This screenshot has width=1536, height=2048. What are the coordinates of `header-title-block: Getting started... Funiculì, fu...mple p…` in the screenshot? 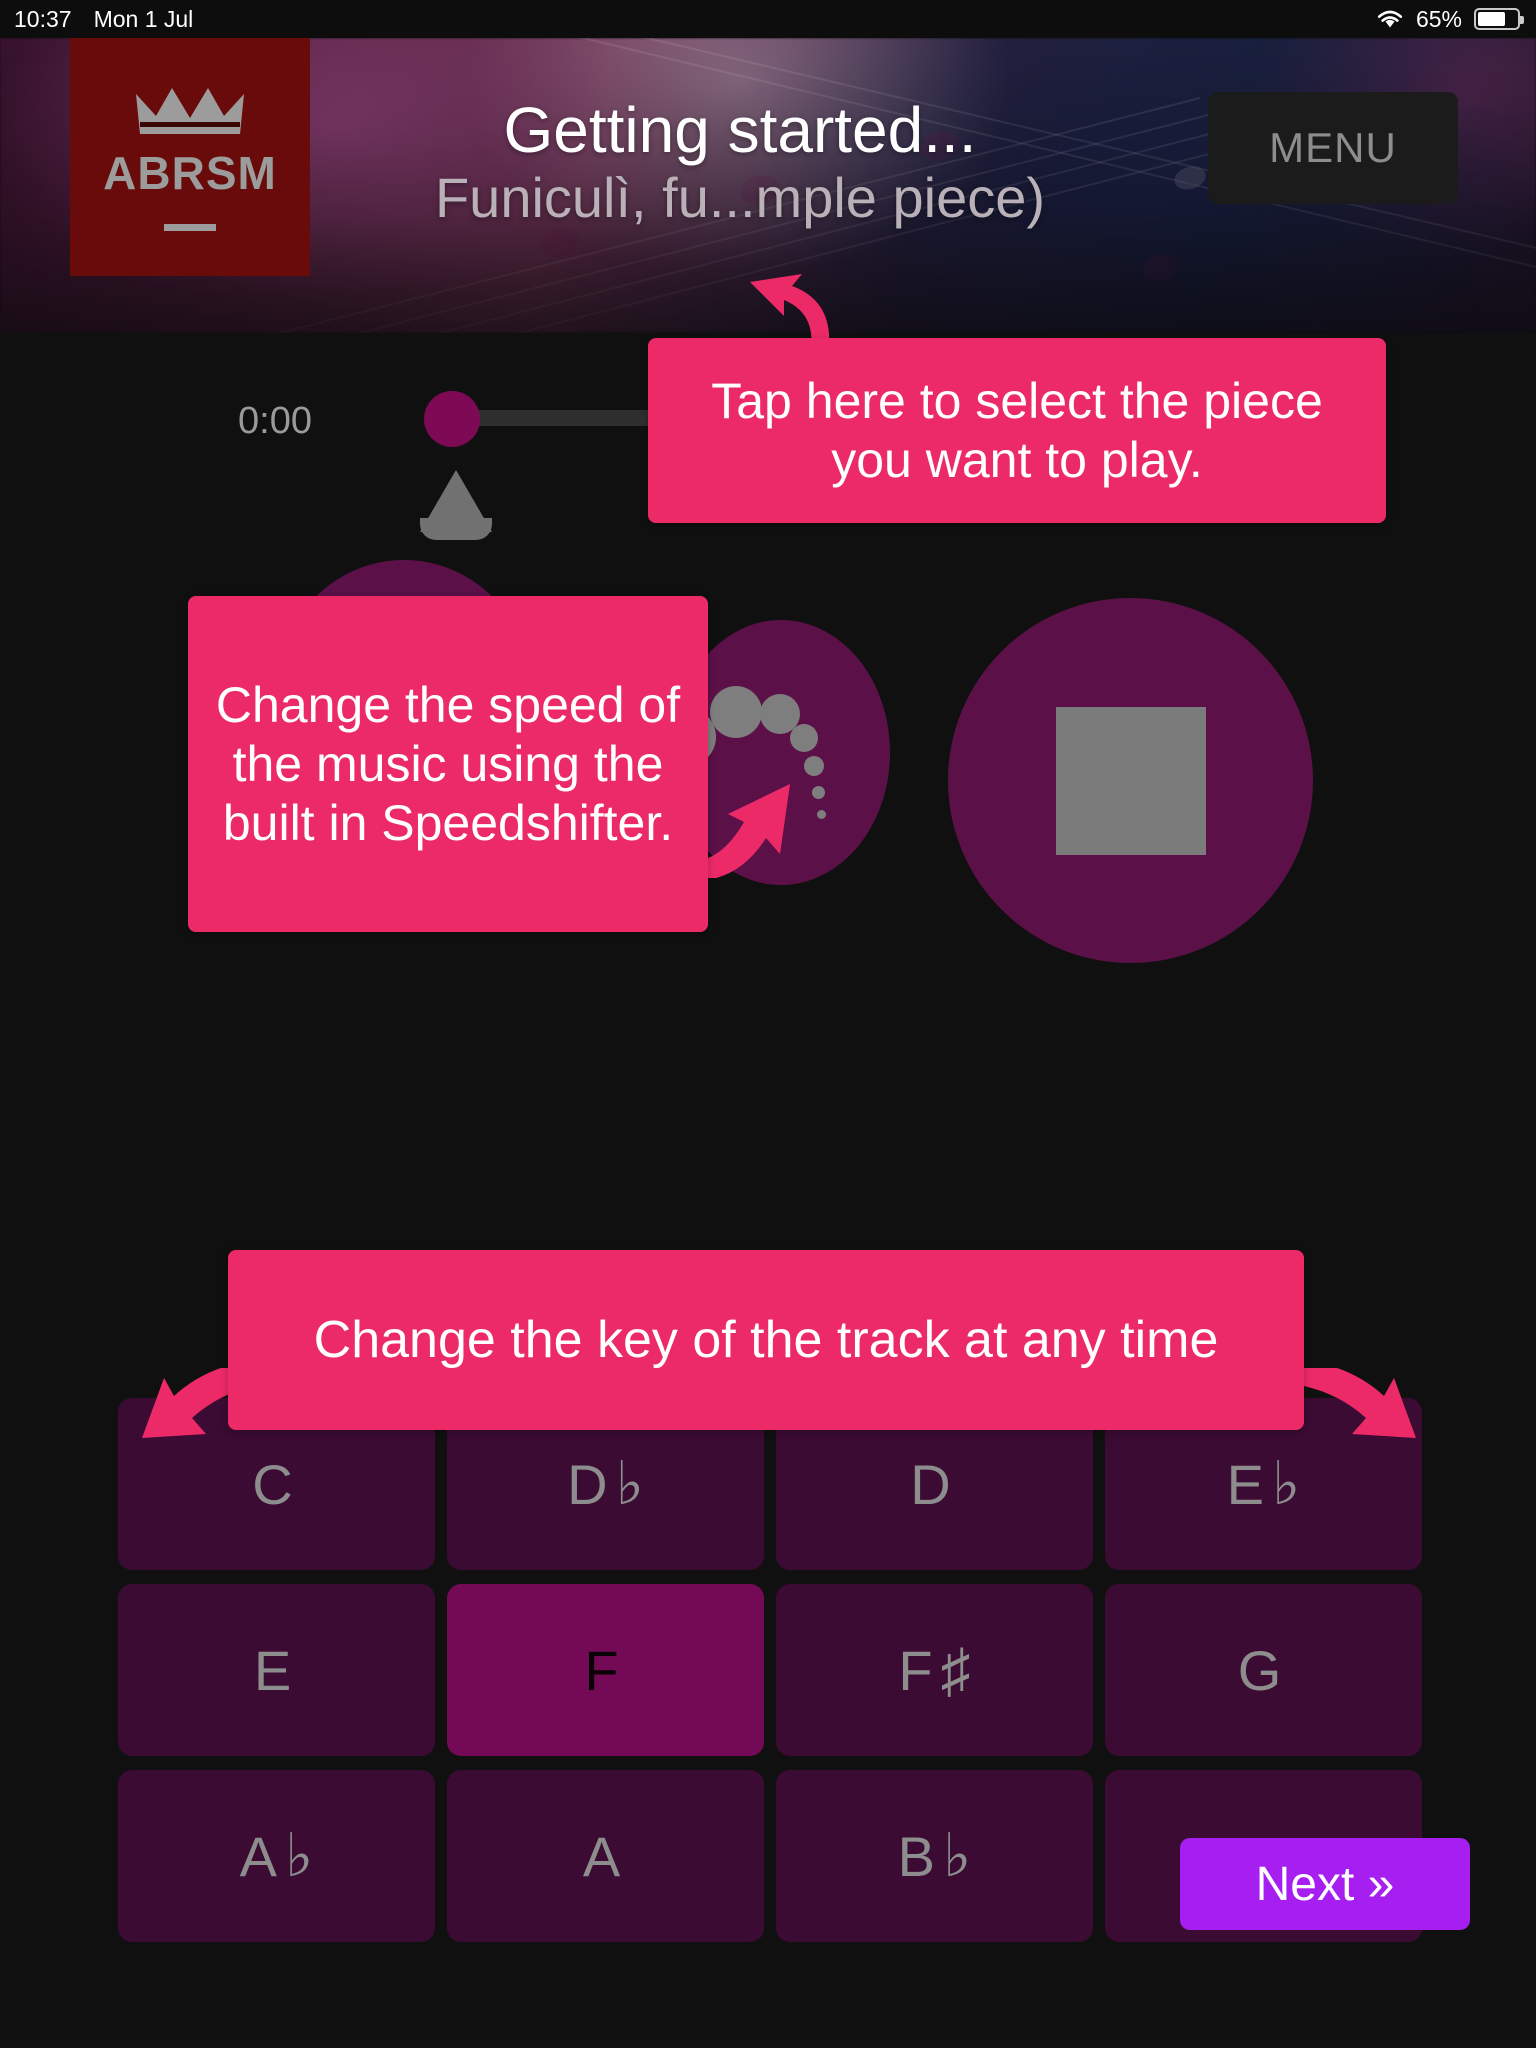 It's located at (740, 162).